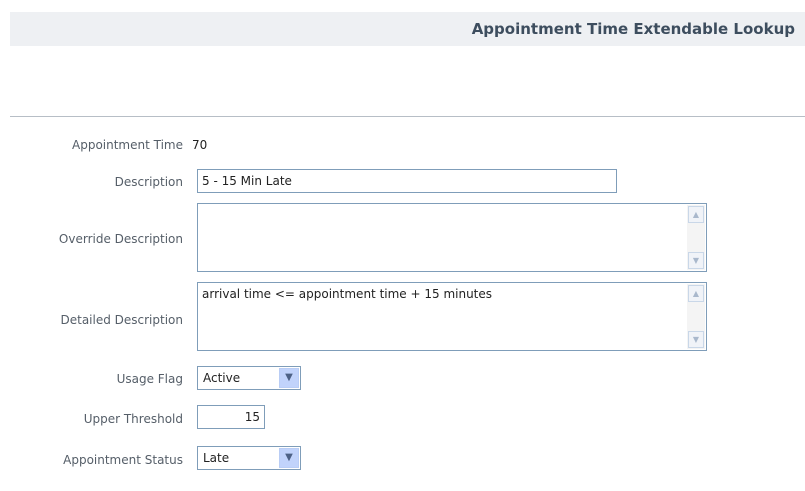  Describe the element at coordinates (200, 145) in the screenshot. I see `appointment-time-value: 70` at that location.